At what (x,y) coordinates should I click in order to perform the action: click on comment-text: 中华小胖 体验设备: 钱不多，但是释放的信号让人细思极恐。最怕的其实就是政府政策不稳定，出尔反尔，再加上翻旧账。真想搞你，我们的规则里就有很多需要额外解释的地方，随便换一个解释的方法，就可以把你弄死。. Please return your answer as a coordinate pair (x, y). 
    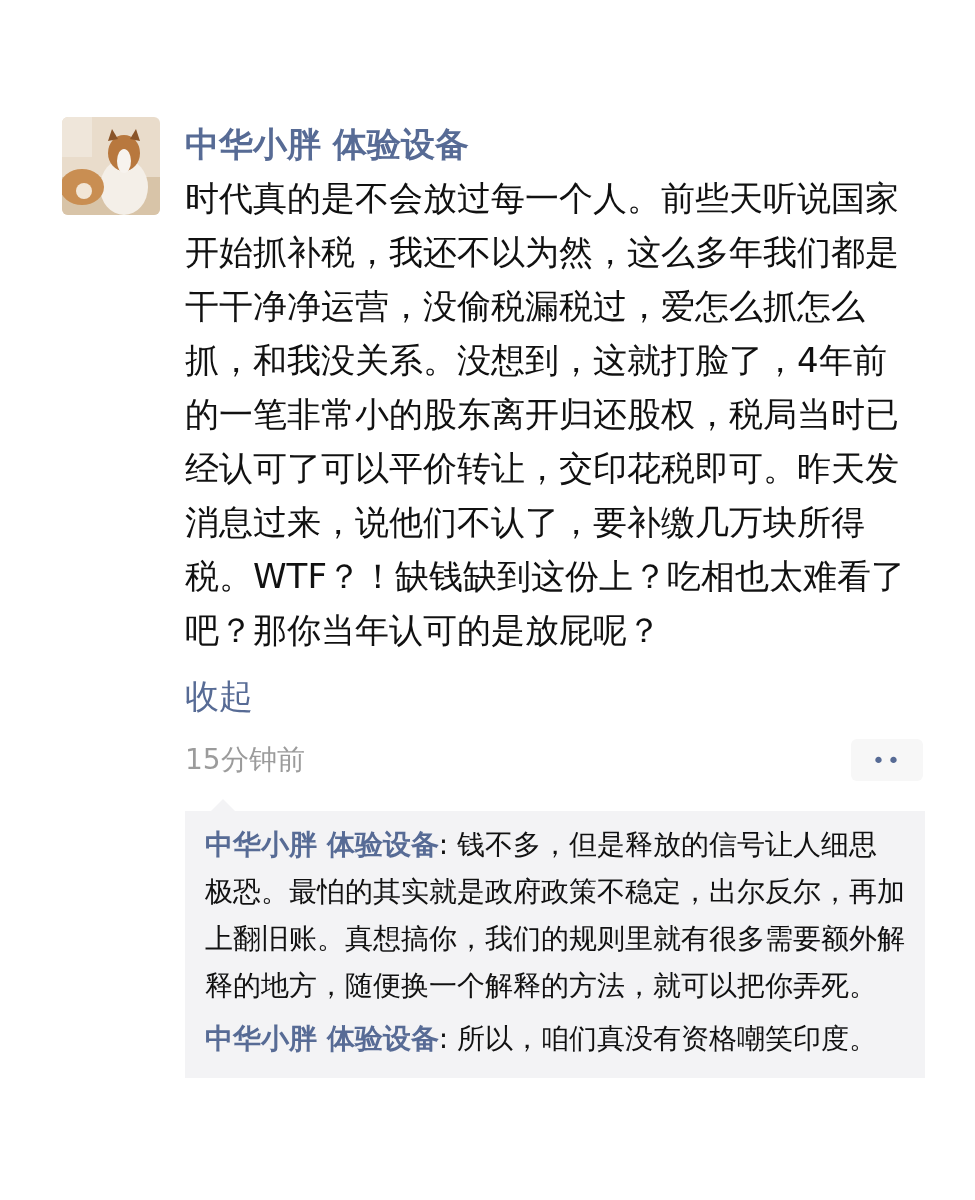
    Looking at the image, I should click on (555, 915).